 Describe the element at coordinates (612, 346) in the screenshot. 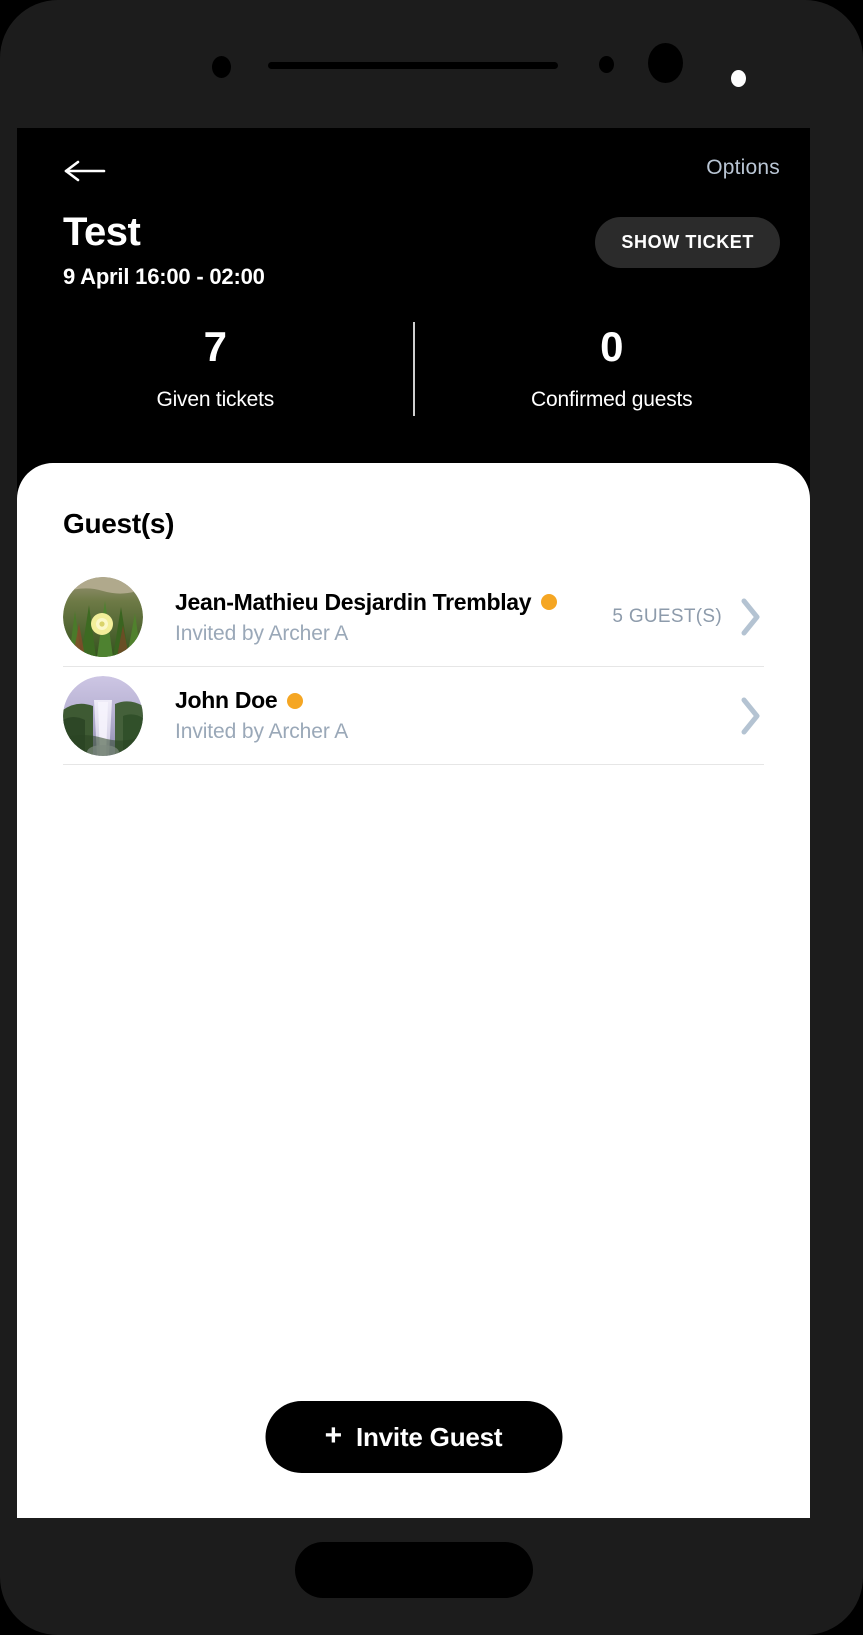

I see `stat-value: 0` at that location.